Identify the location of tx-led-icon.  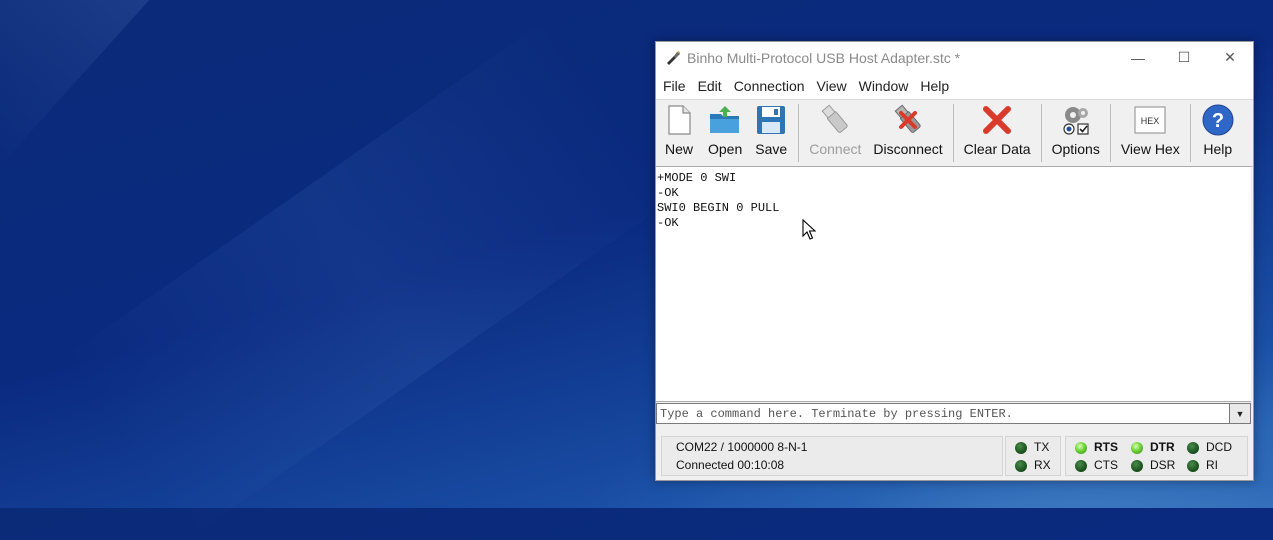
(1021, 448).